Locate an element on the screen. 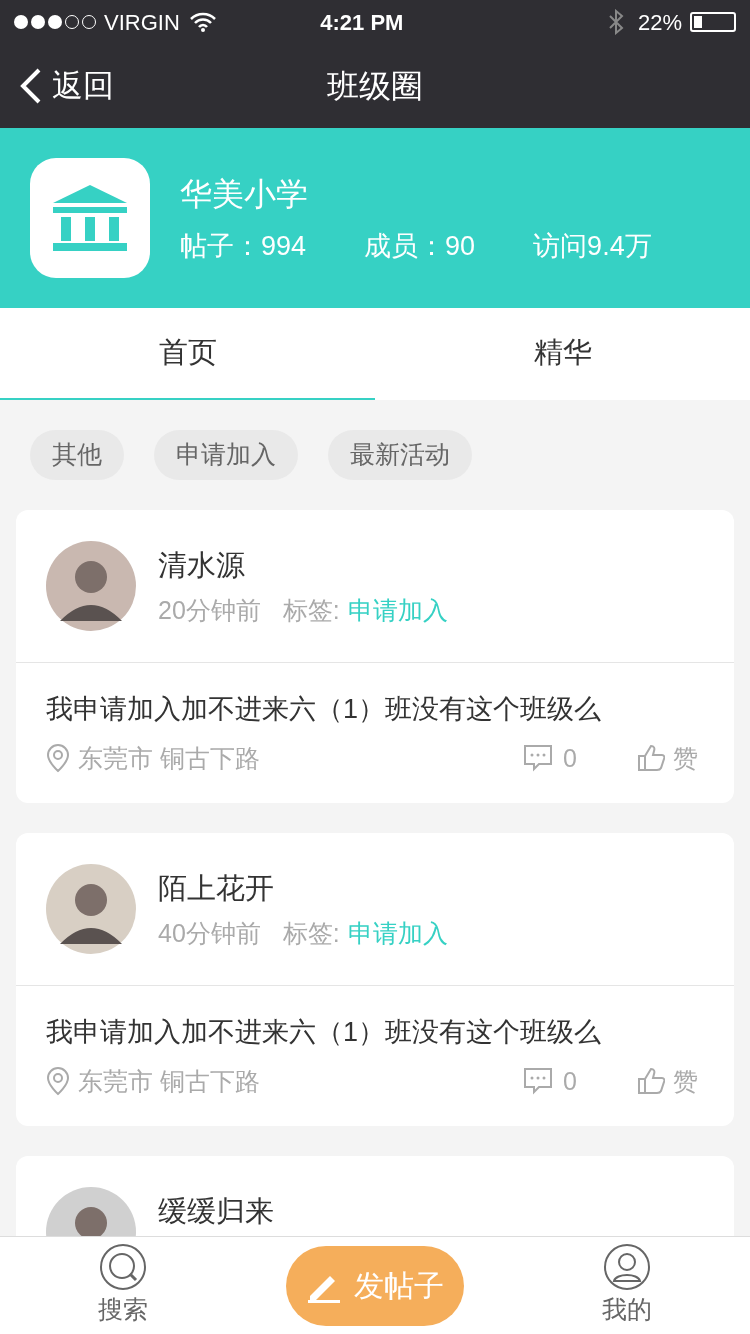 This screenshot has width=750, height=1334. page-title: 班级圈 is located at coordinates (375, 86).